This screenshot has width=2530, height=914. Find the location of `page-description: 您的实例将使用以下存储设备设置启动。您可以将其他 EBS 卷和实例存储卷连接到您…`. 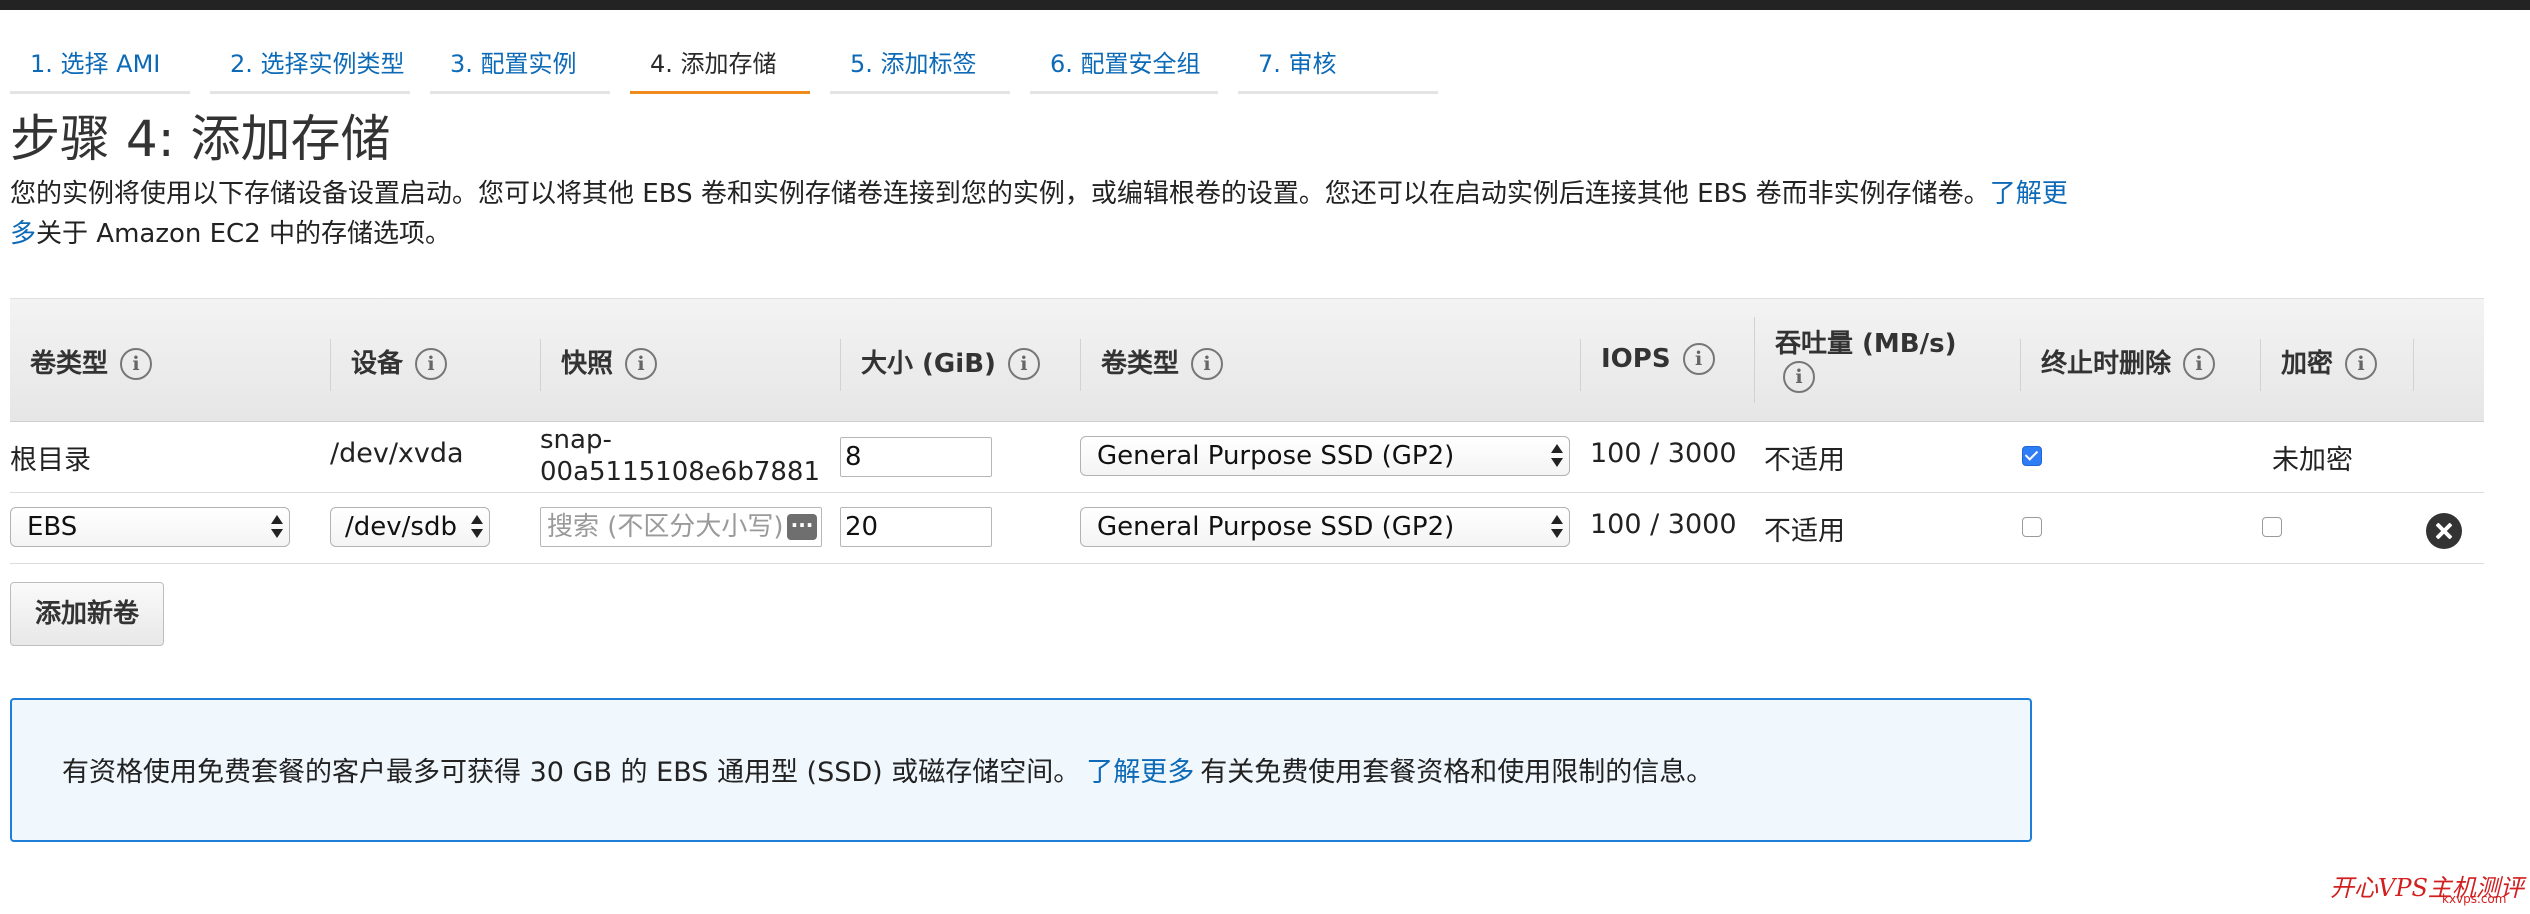

page-description: 您的实例将使用以下存储设备设置启动。您可以将其他 EBS 卷和实例存储卷连接到您… is located at coordinates (1040, 214).